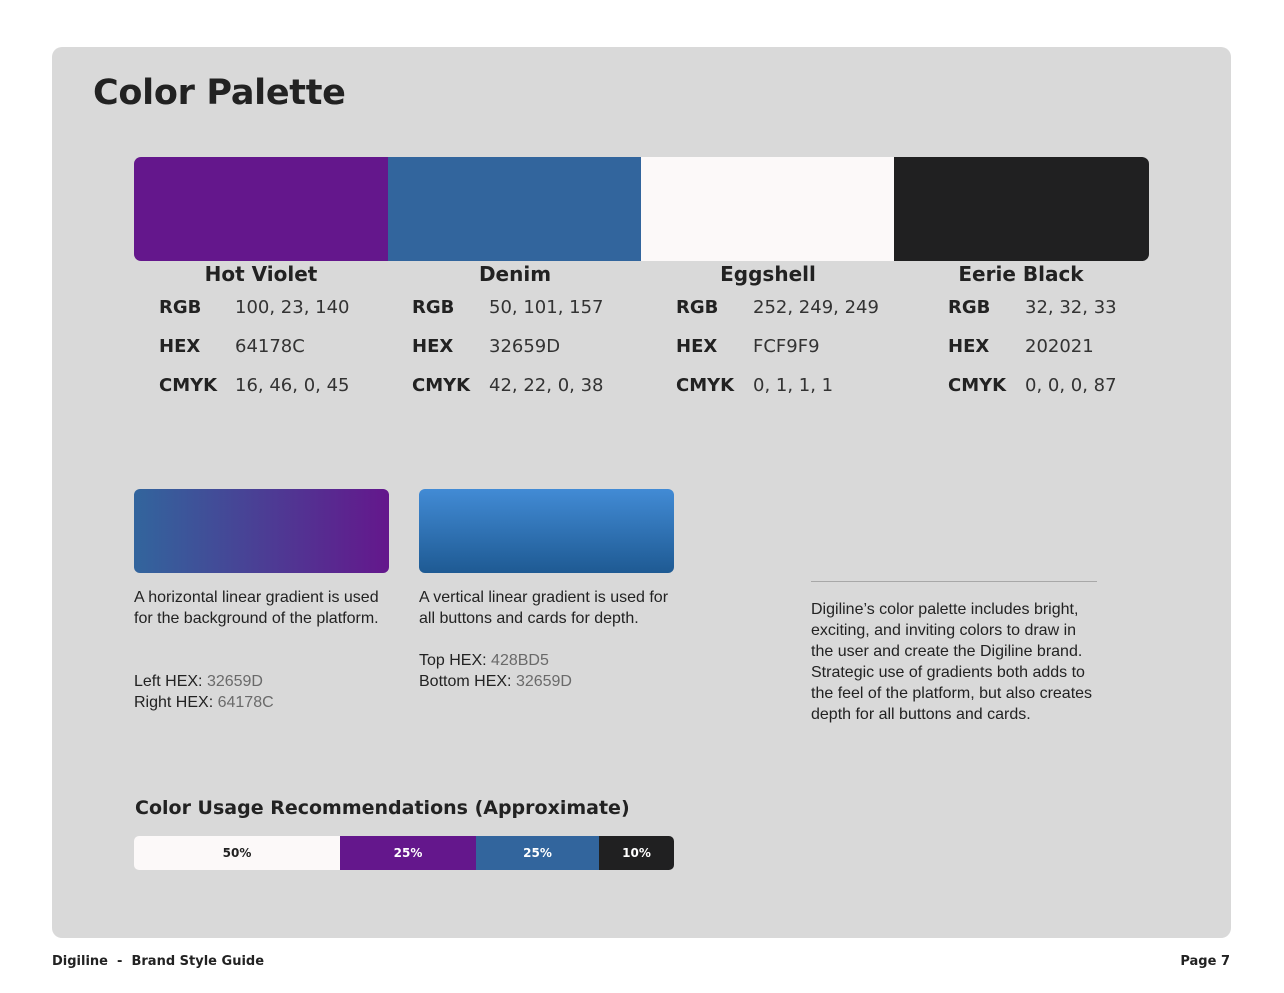  Describe the element at coordinates (543, 681) in the screenshot. I see `bottom-hex-value: 32659D` at that location.